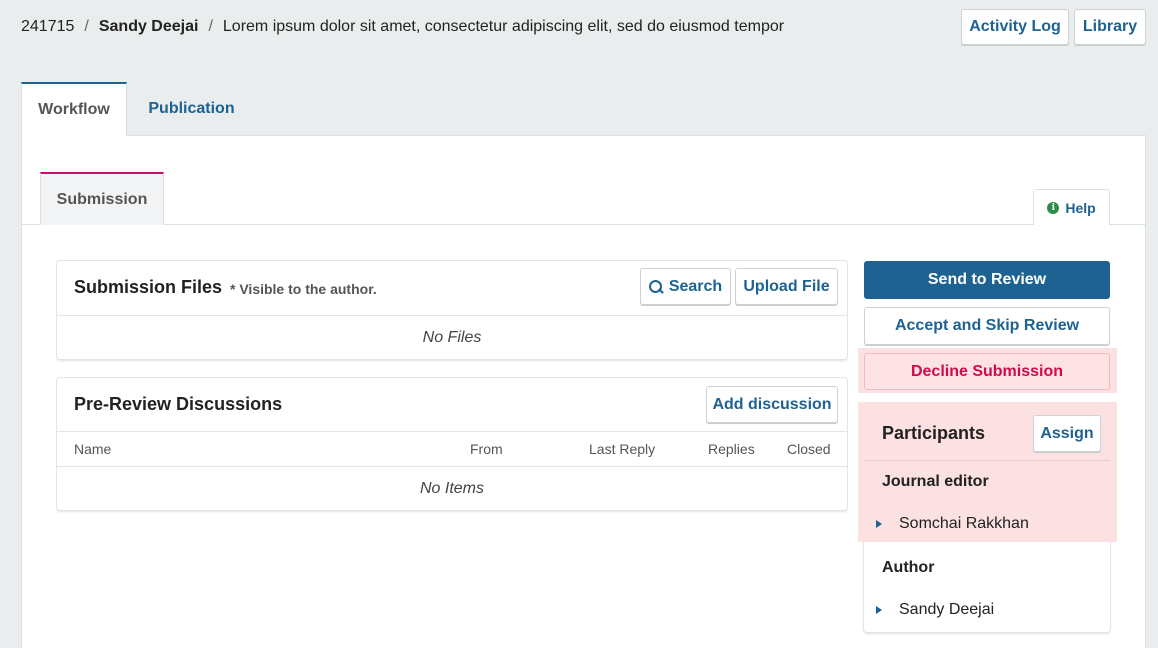 This screenshot has width=1158, height=648. Describe the element at coordinates (987, 280) in the screenshot. I see `send-to-review-button: Send to Review` at that location.